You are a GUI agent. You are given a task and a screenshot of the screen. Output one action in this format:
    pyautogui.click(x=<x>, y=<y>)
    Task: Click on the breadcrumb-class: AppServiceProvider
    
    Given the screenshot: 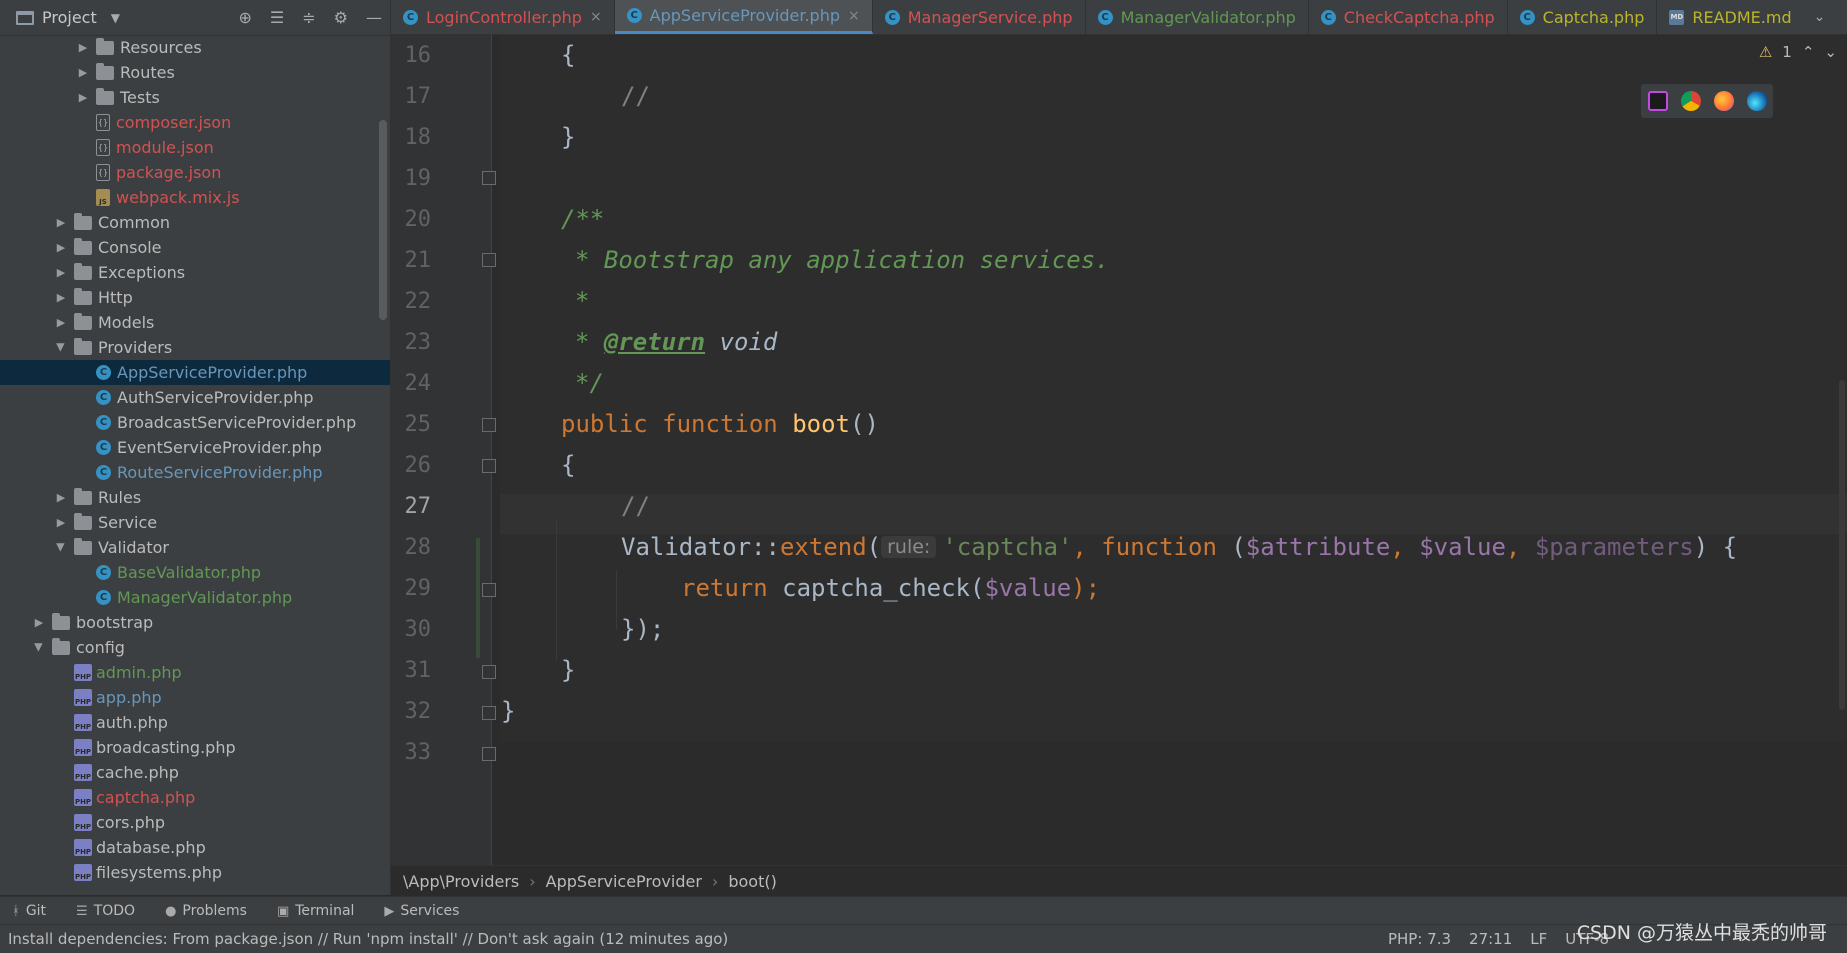 What is the action you would take?
    pyautogui.click(x=624, y=881)
    